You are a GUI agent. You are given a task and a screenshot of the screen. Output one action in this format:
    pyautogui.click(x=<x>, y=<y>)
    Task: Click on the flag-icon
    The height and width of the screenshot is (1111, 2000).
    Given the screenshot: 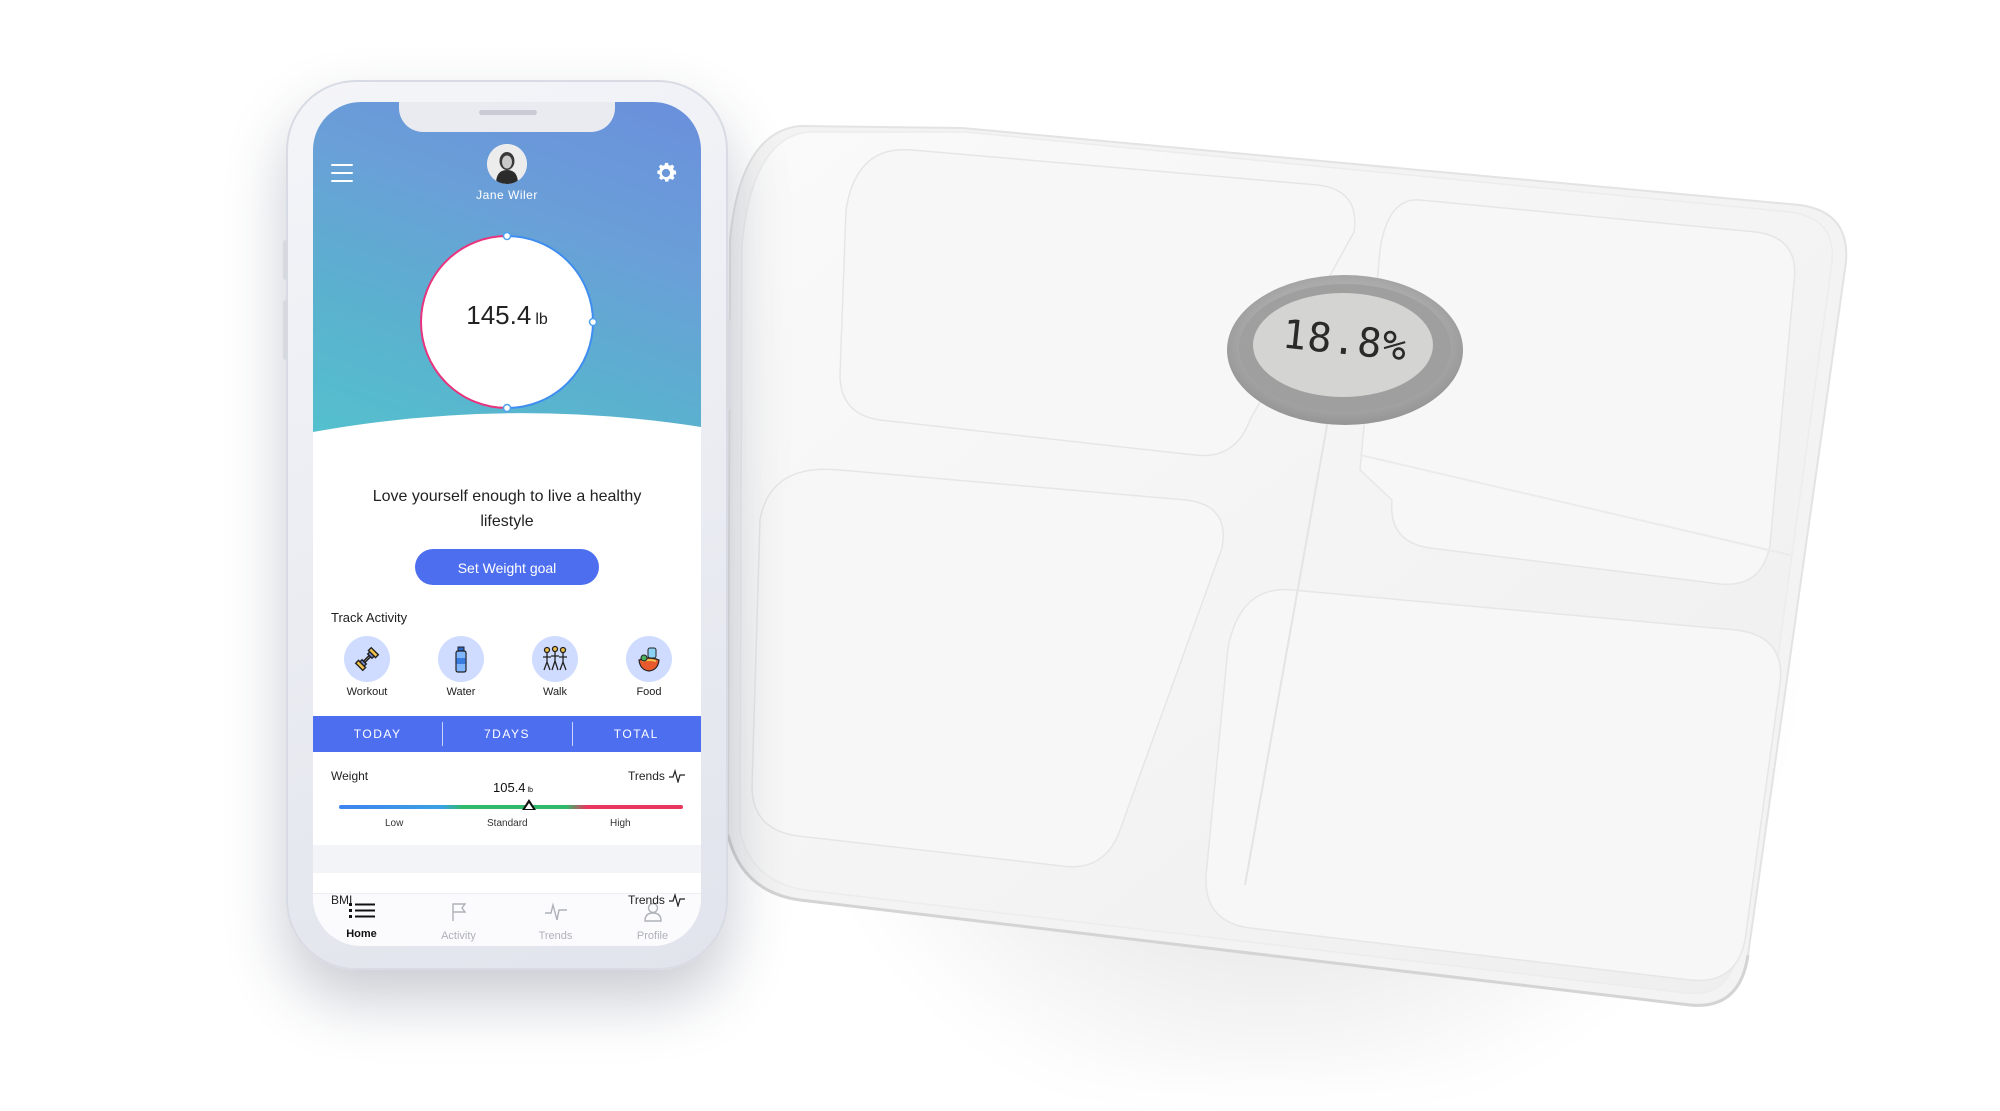 What is the action you would take?
    pyautogui.click(x=458, y=912)
    